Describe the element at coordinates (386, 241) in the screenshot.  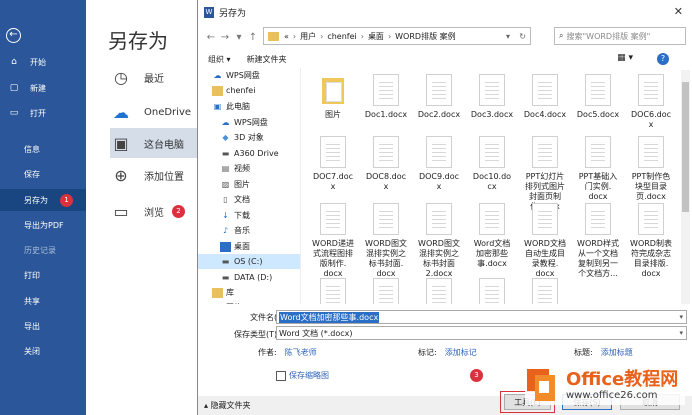
I see `file-item: WORD图文 混排实例之 标书封面. docx` at that location.